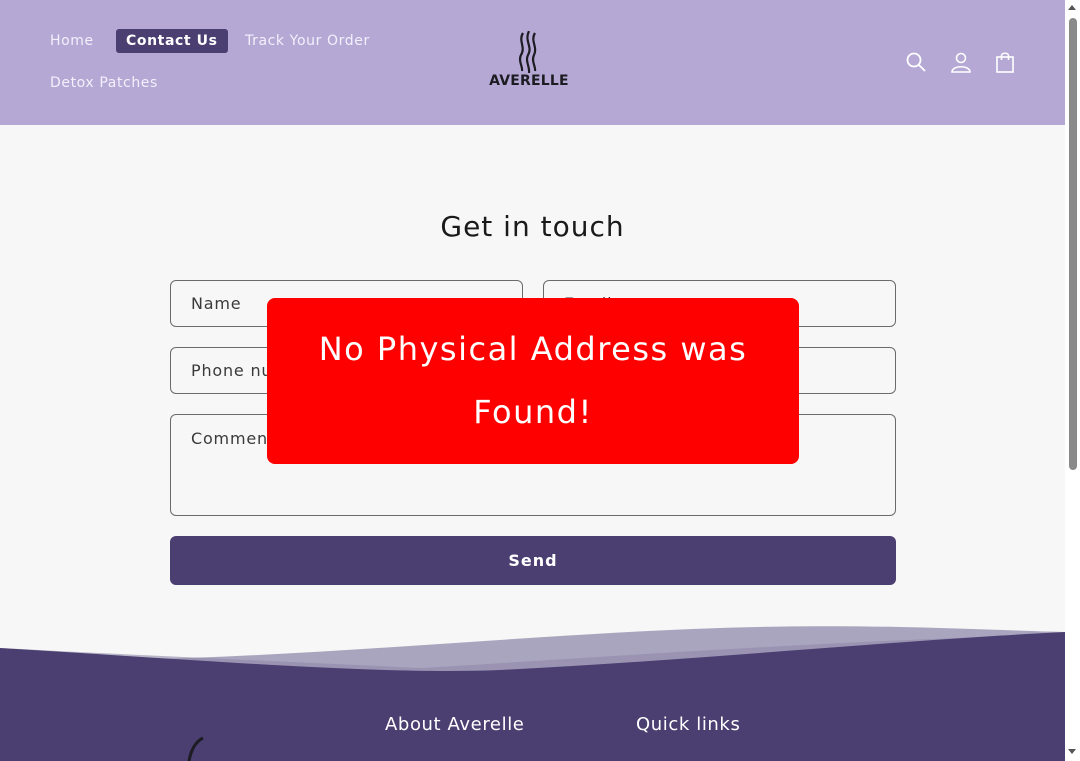  I want to click on brand-logo: AVERELLE, so click(529, 62).